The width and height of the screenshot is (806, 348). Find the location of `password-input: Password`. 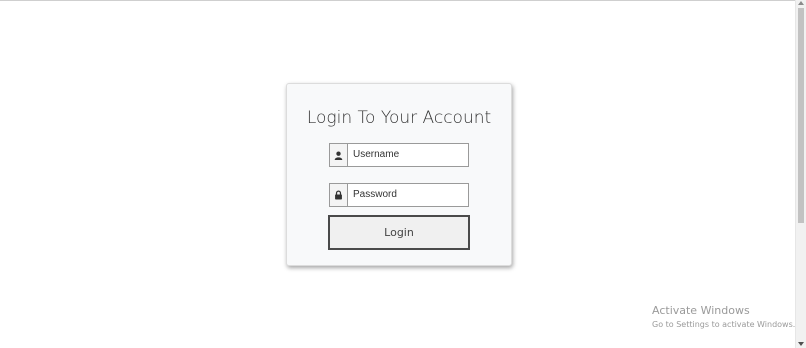

password-input: Password is located at coordinates (408, 195).